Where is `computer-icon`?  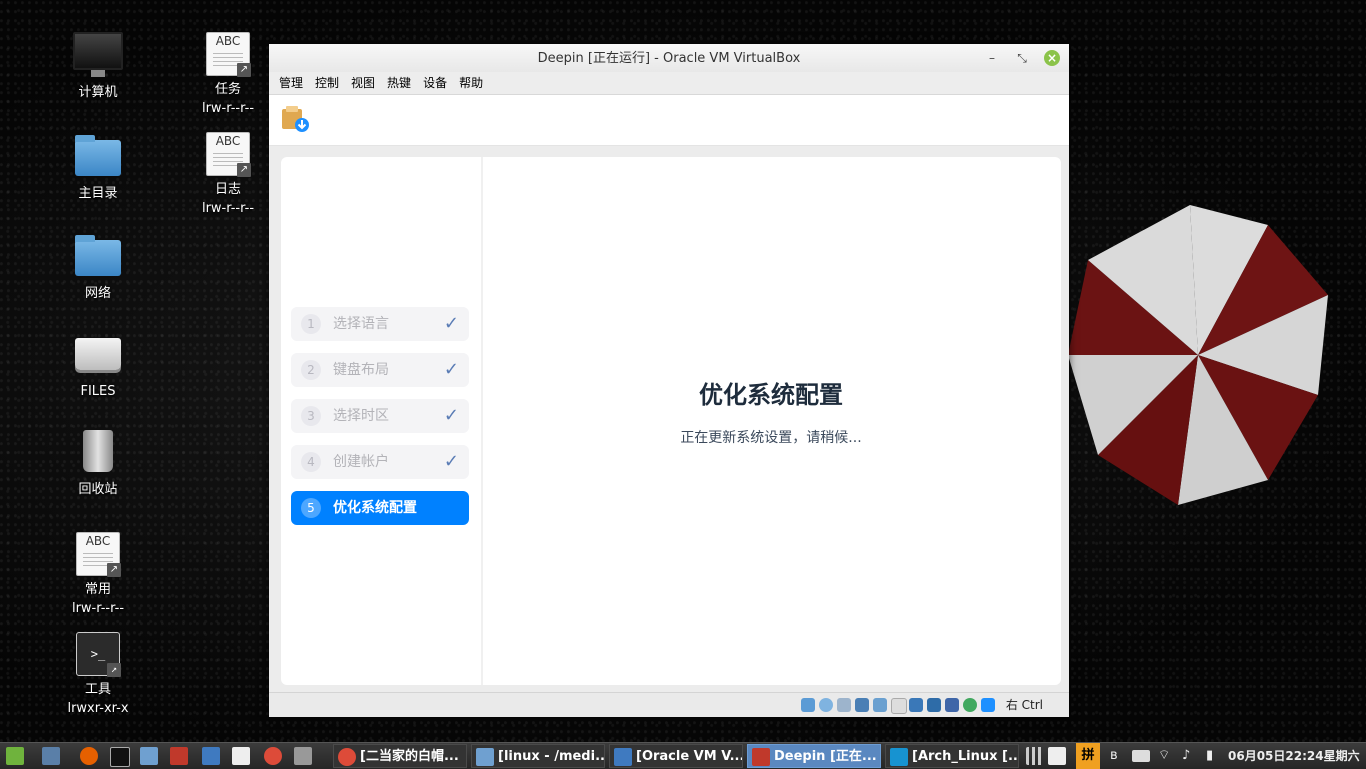
computer-icon is located at coordinates (98, 54).